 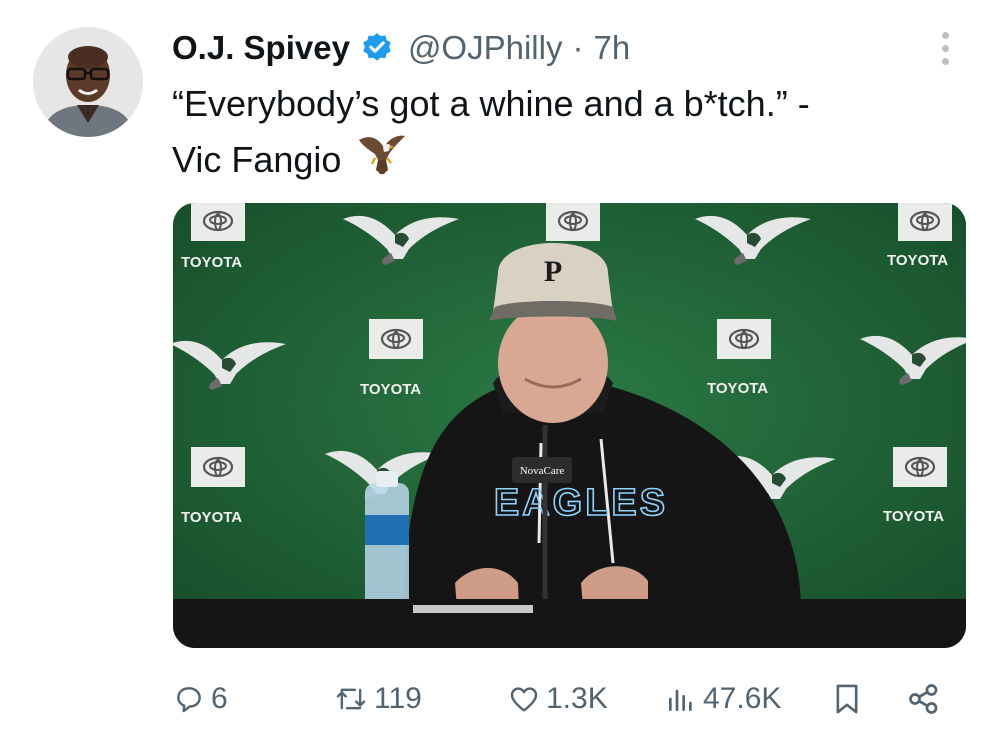 I want to click on cap-logo: P, so click(x=553, y=271).